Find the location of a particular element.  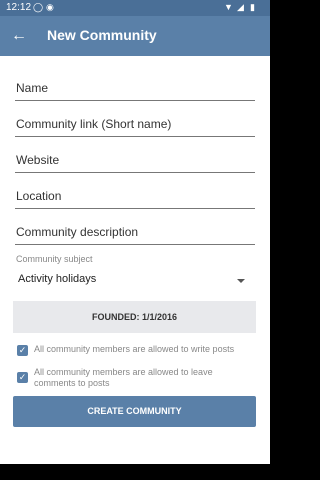

location-field-container is located at coordinates (135, 197).